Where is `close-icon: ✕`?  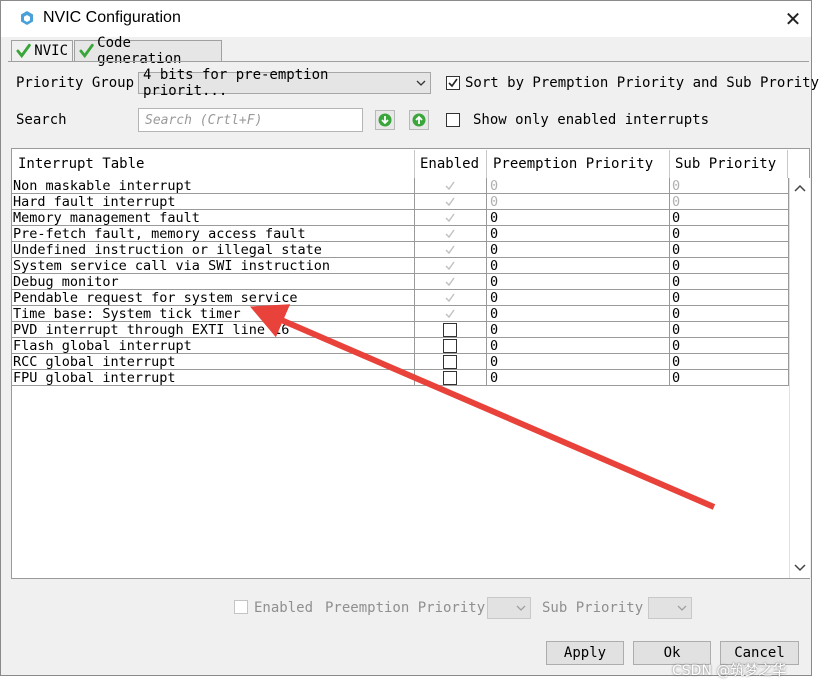
close-icon: ✕ is located at coordinates (793, 19).